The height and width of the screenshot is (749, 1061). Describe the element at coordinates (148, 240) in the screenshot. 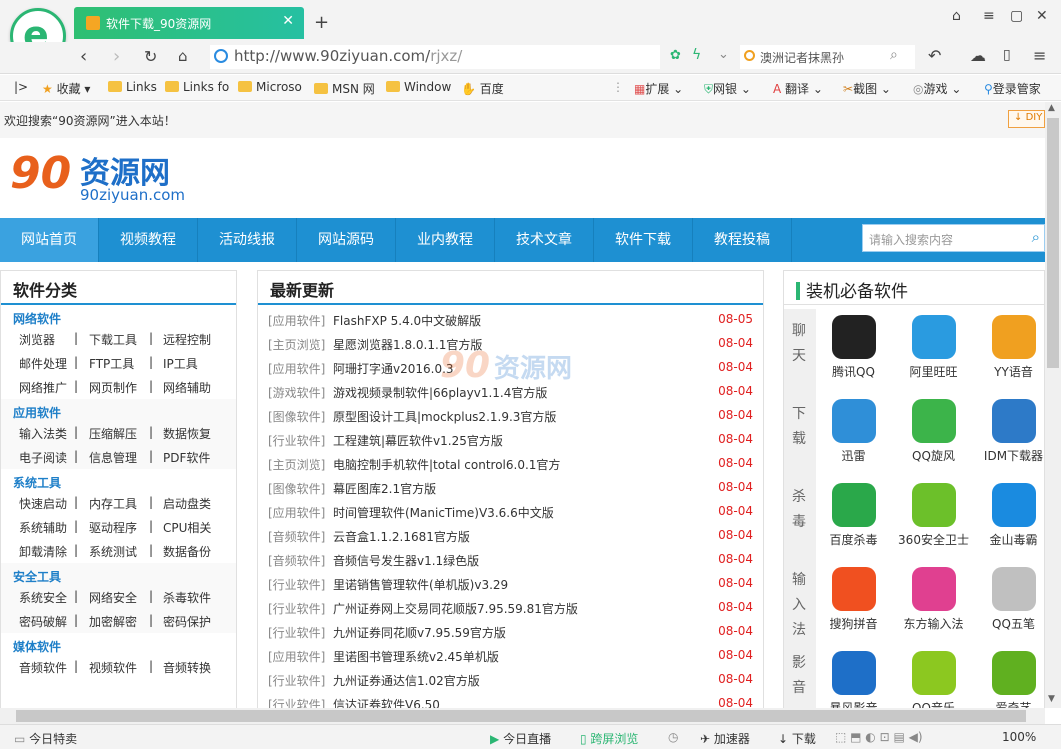

I see `nav-video: 视频教程` at that location.